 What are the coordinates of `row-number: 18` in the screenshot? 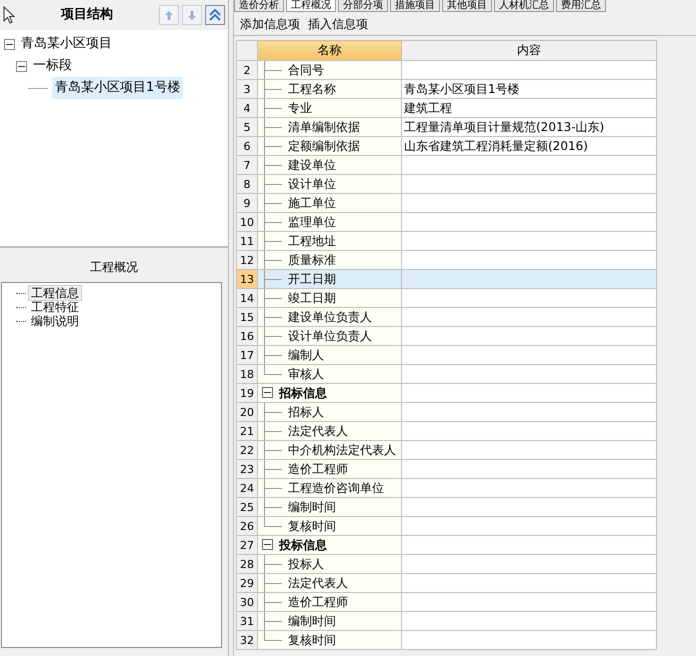 It's located at (247, 374).